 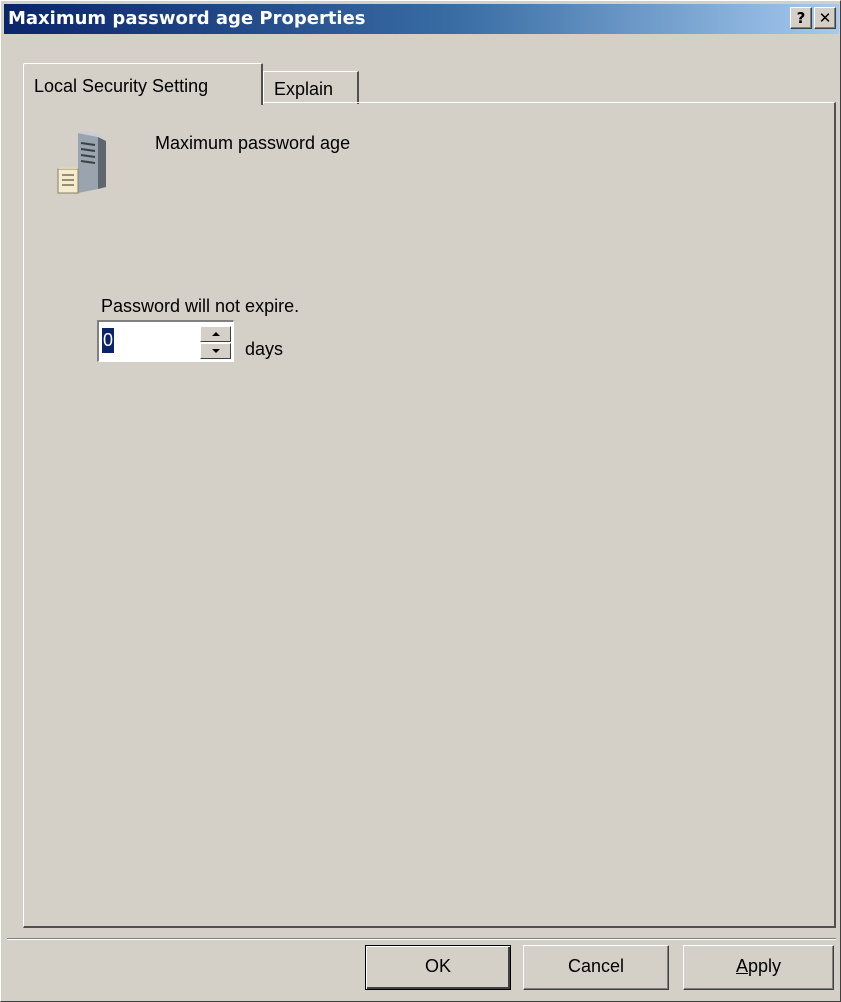 What do you see at coordinates (187, 18) in the screenshot?
I see `window-title: Maximum password age Properties` at bounding box center [187, 18].